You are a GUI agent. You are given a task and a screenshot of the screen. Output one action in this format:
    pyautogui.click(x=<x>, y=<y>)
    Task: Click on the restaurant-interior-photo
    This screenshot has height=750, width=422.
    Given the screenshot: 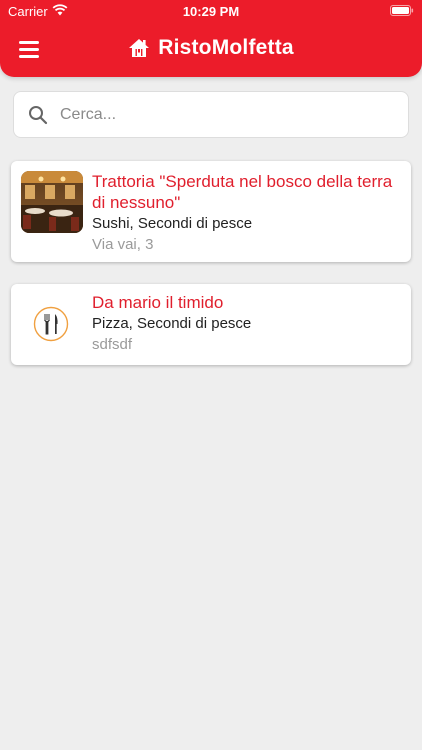 What is the action you would take?
    pyautogui.click(x=52, y=202)
    